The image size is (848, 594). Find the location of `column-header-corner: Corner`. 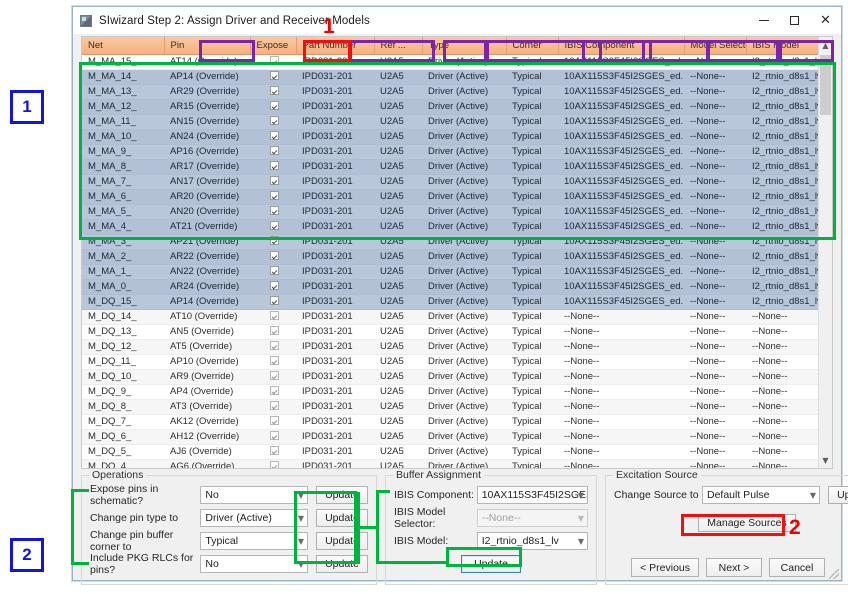

column-header-corner: Corner is located at coordinates (532, 46).